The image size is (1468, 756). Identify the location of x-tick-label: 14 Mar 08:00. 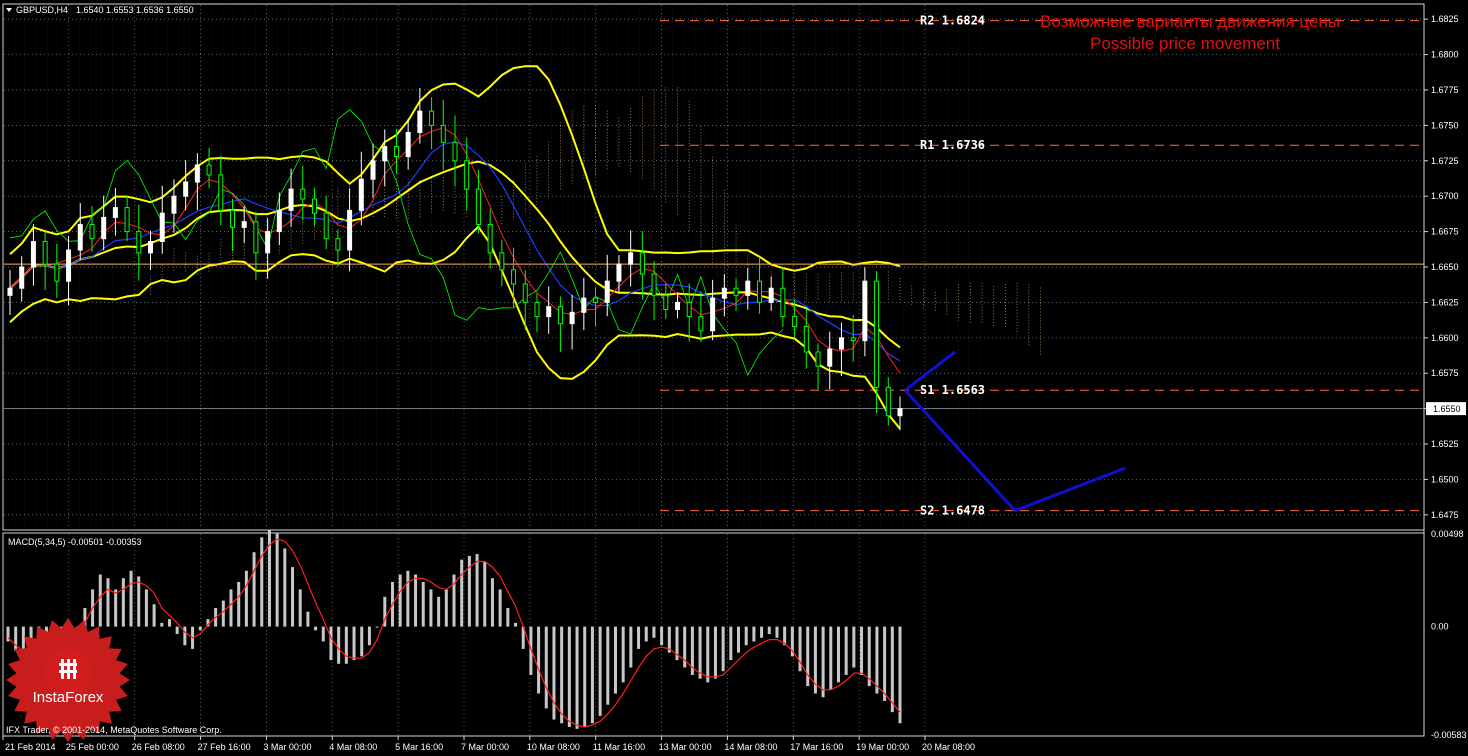
(750, 747).